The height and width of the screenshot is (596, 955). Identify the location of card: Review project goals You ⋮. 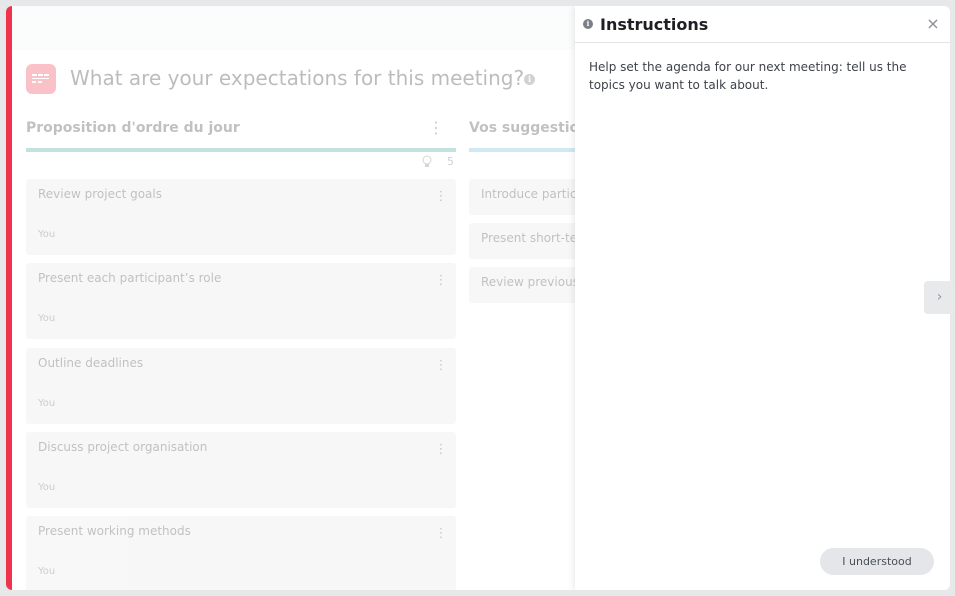
(241, 217).